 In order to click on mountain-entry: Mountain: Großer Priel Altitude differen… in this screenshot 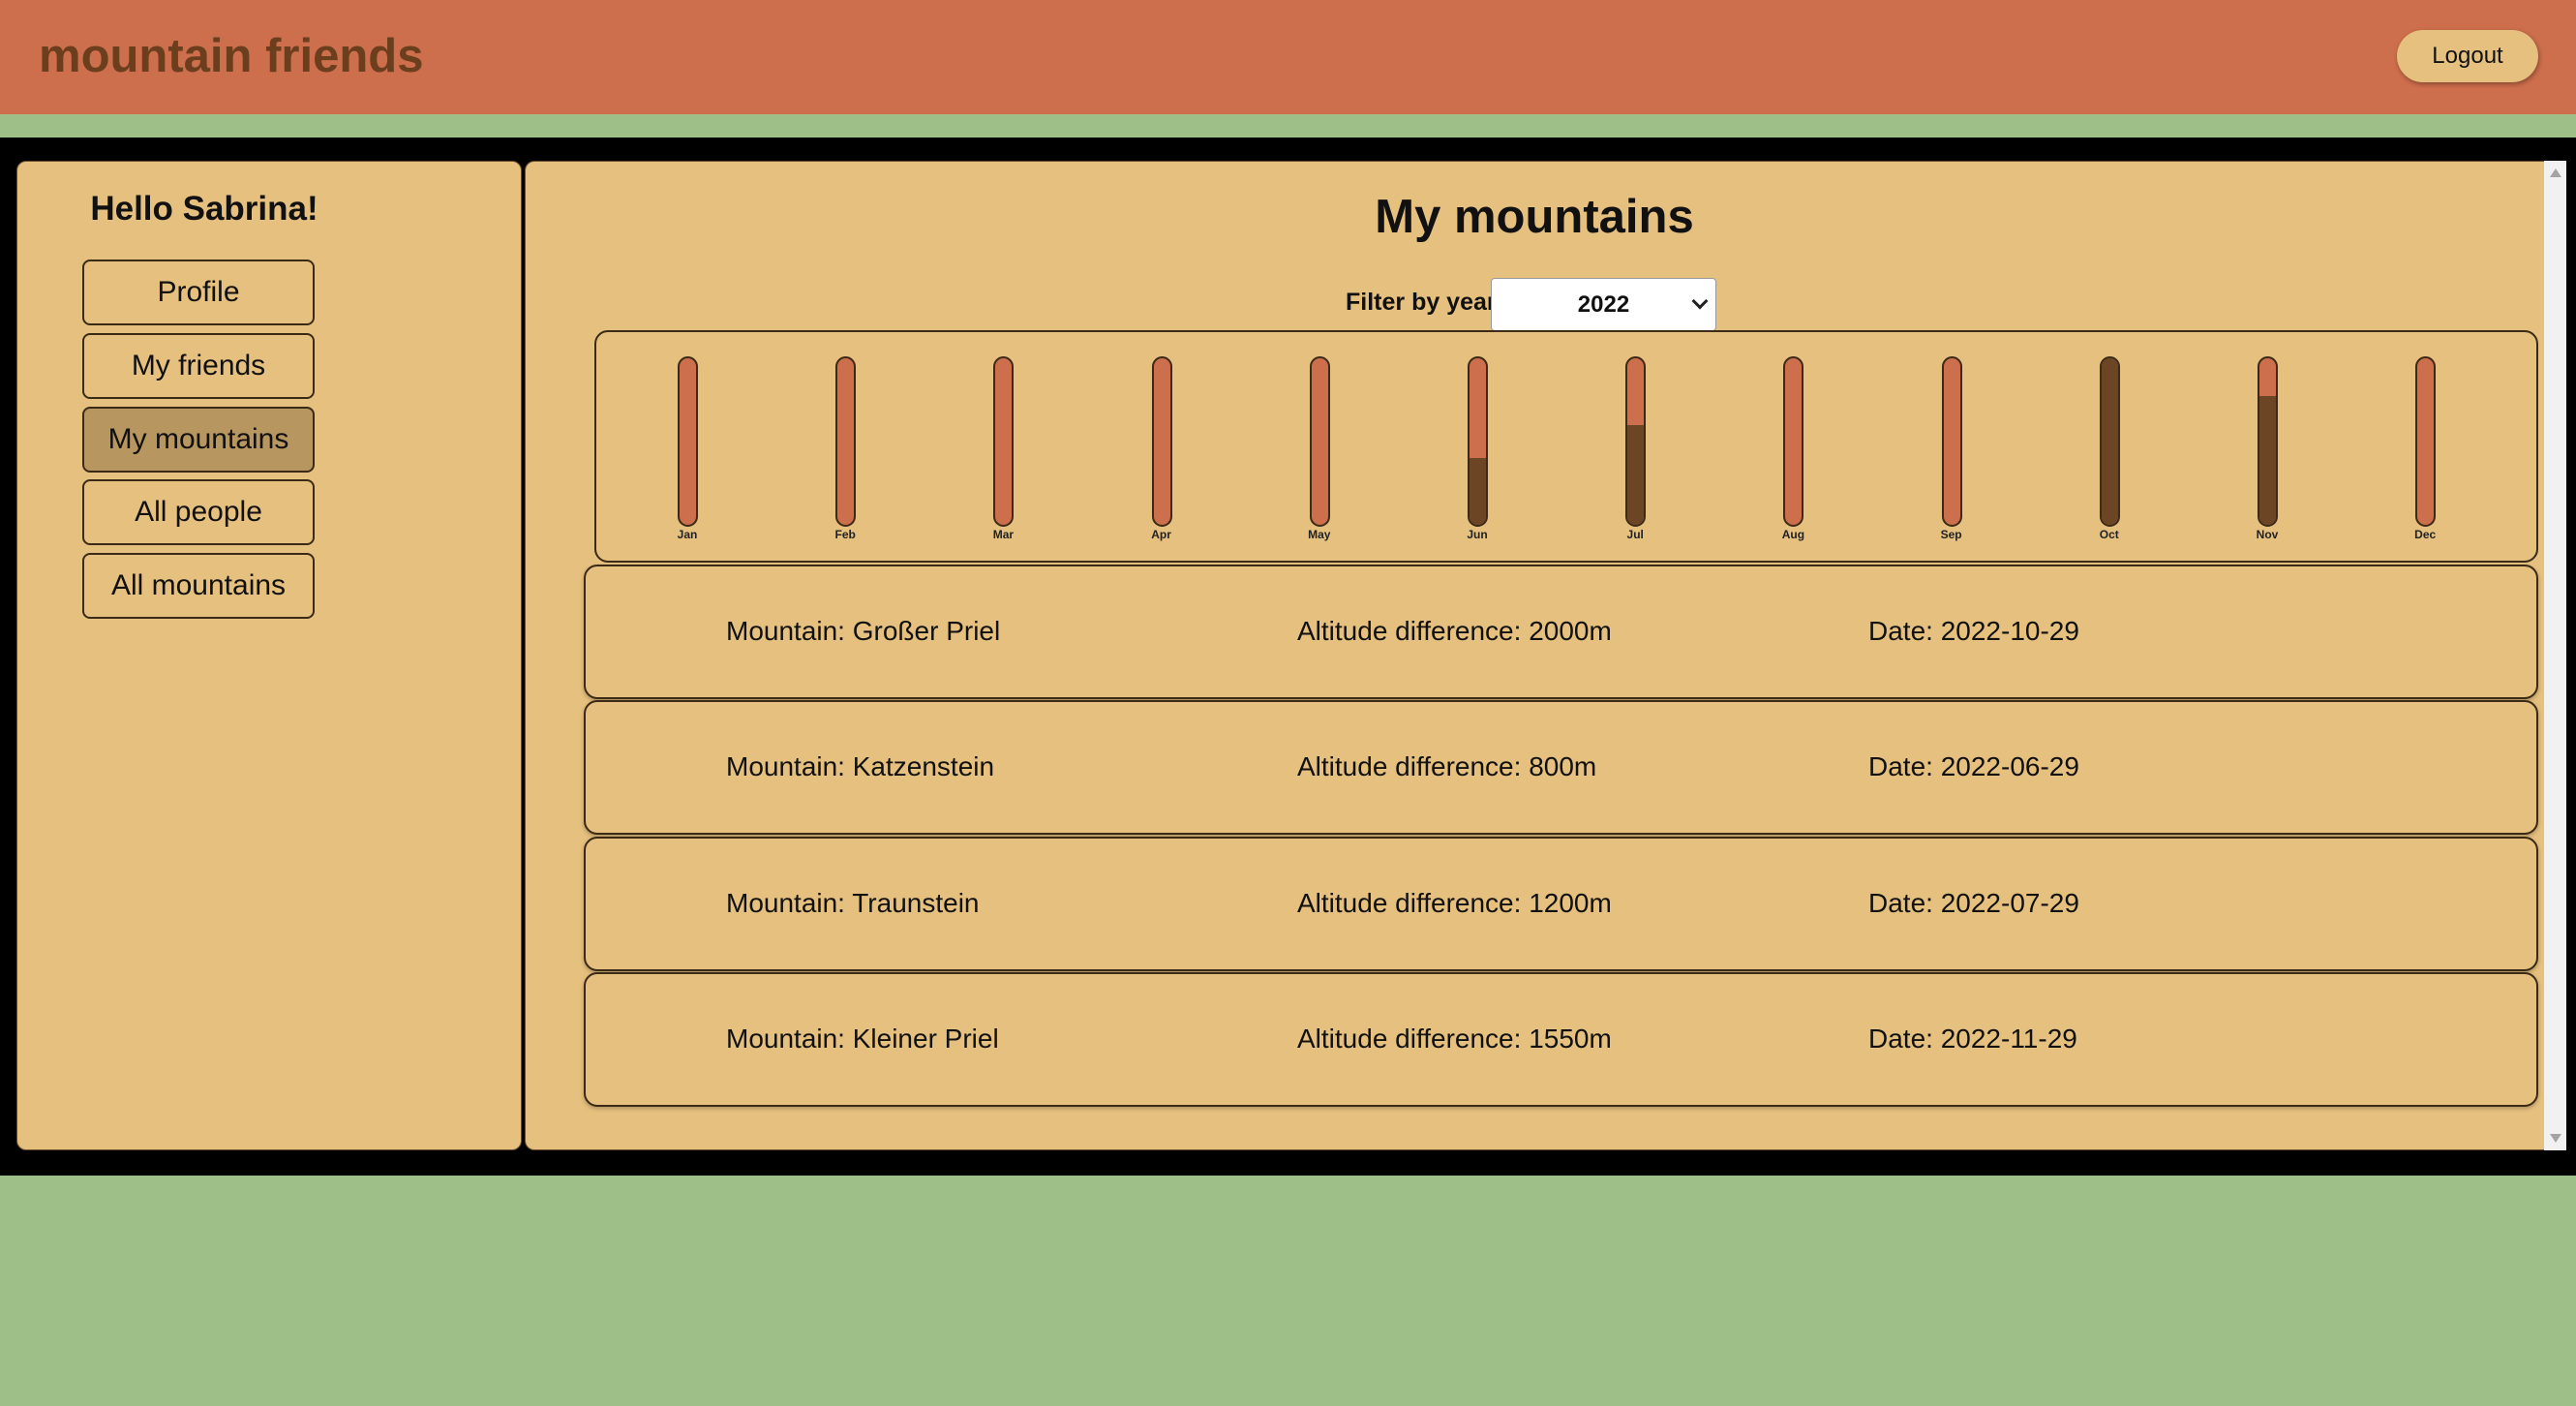, I will do `click(1561, 632)`.